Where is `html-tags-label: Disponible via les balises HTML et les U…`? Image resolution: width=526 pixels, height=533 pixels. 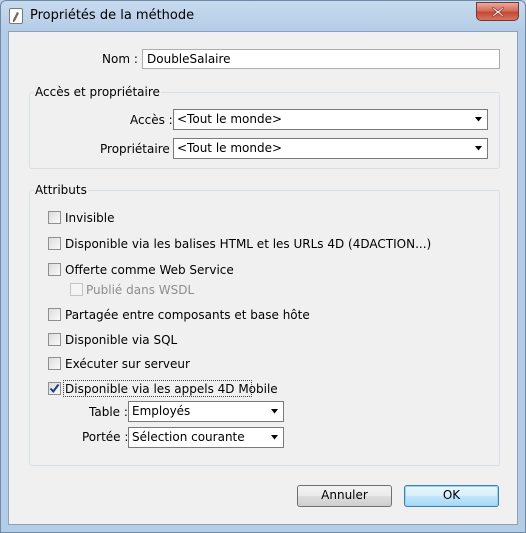 html-tags-label: Disponible via les balises HTML et les U… is located at coordinates (248, 244).